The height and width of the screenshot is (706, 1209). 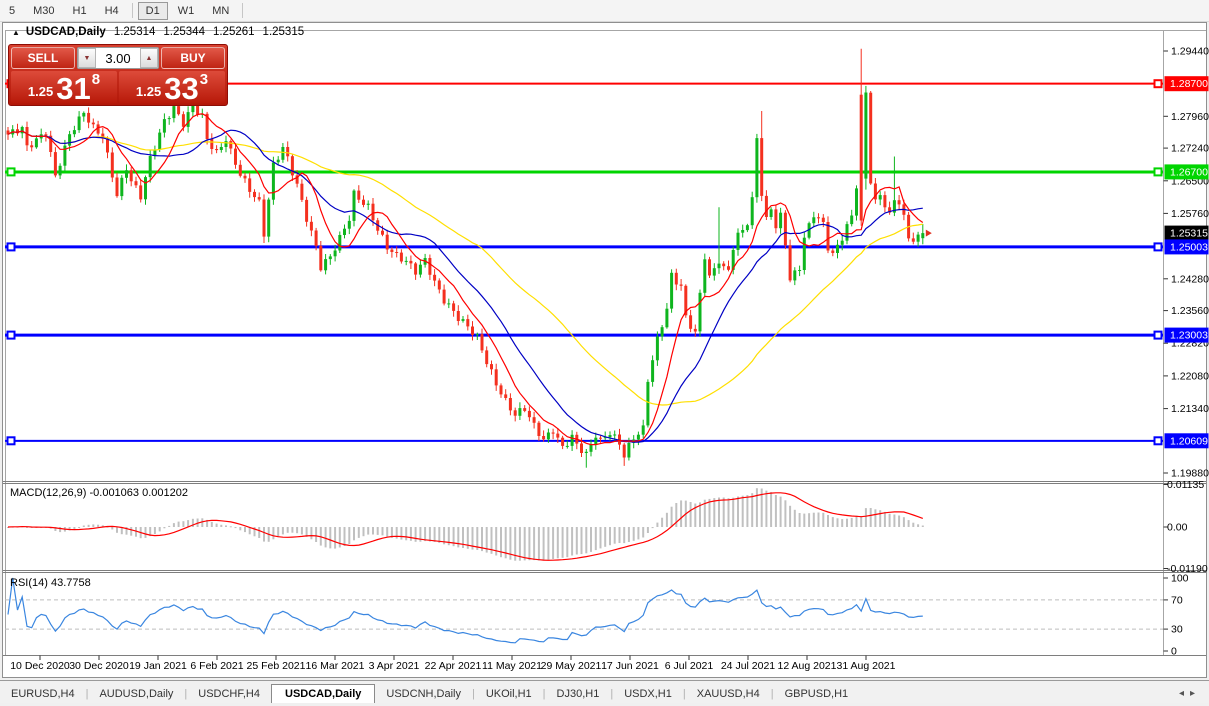 I want to click on svg-text: 29 May 2021, so click(x=571, y=666).